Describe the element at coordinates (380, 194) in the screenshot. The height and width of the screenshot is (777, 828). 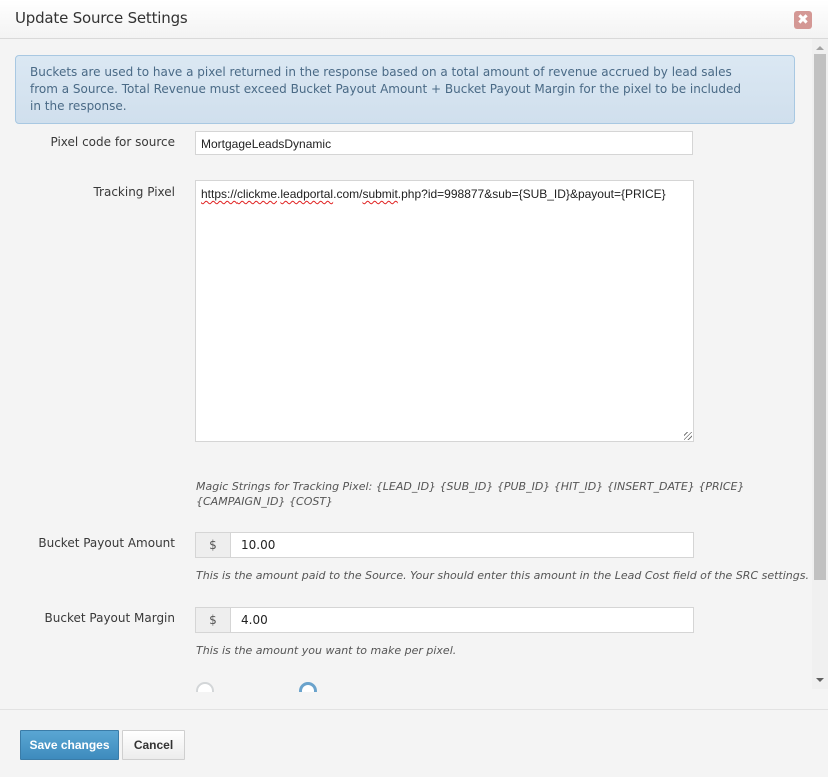
I see `url-path: submit` at that location.